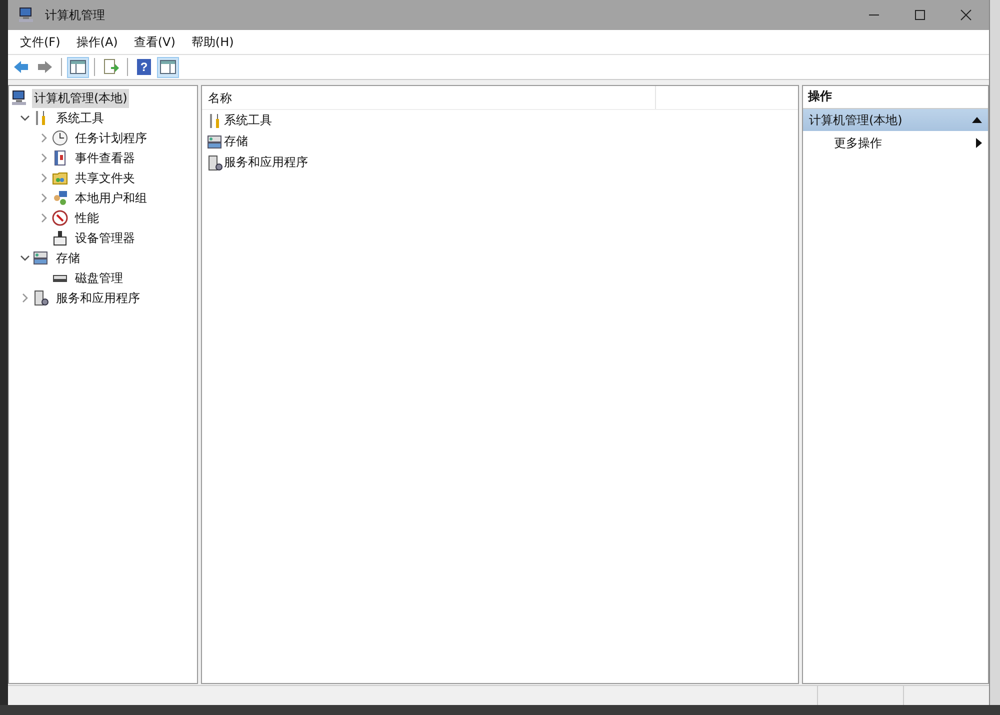 Image resolution: width=1000 pixels, height=715 pixels. I want to click on users-icon, so click(60, 198).